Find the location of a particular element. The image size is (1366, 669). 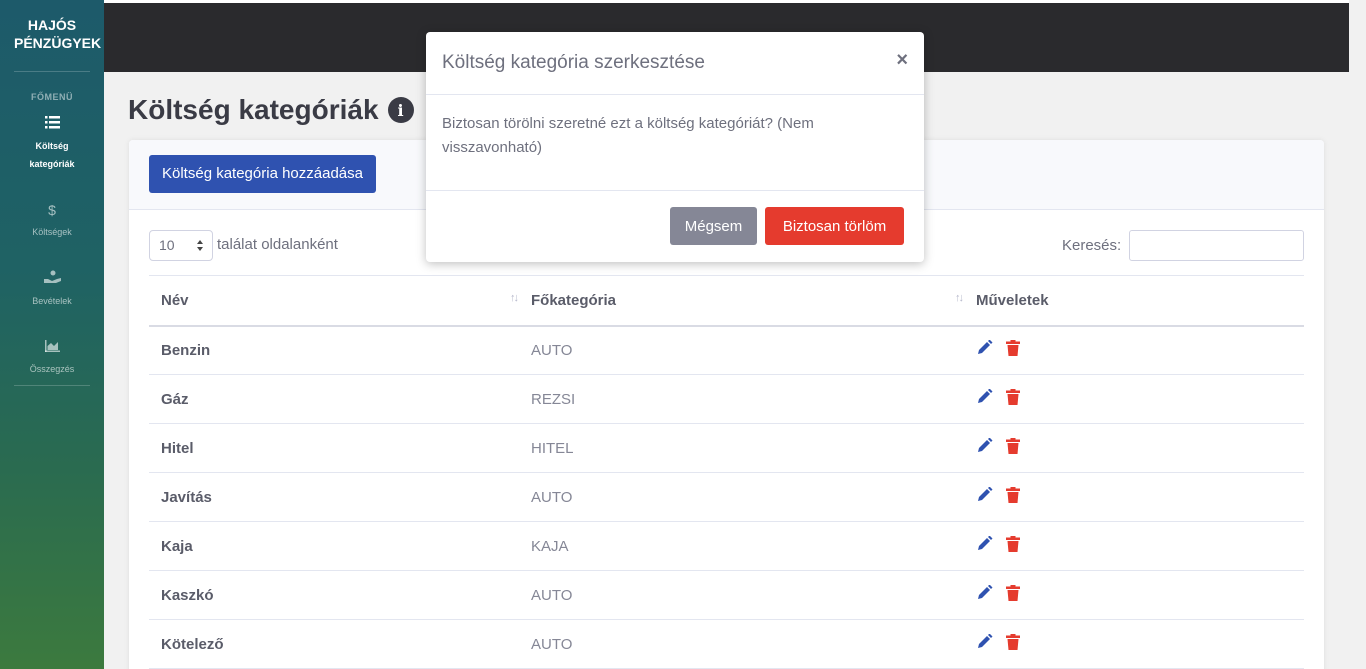

cancel-button: Mégsem is located at coordinates (713, 226).